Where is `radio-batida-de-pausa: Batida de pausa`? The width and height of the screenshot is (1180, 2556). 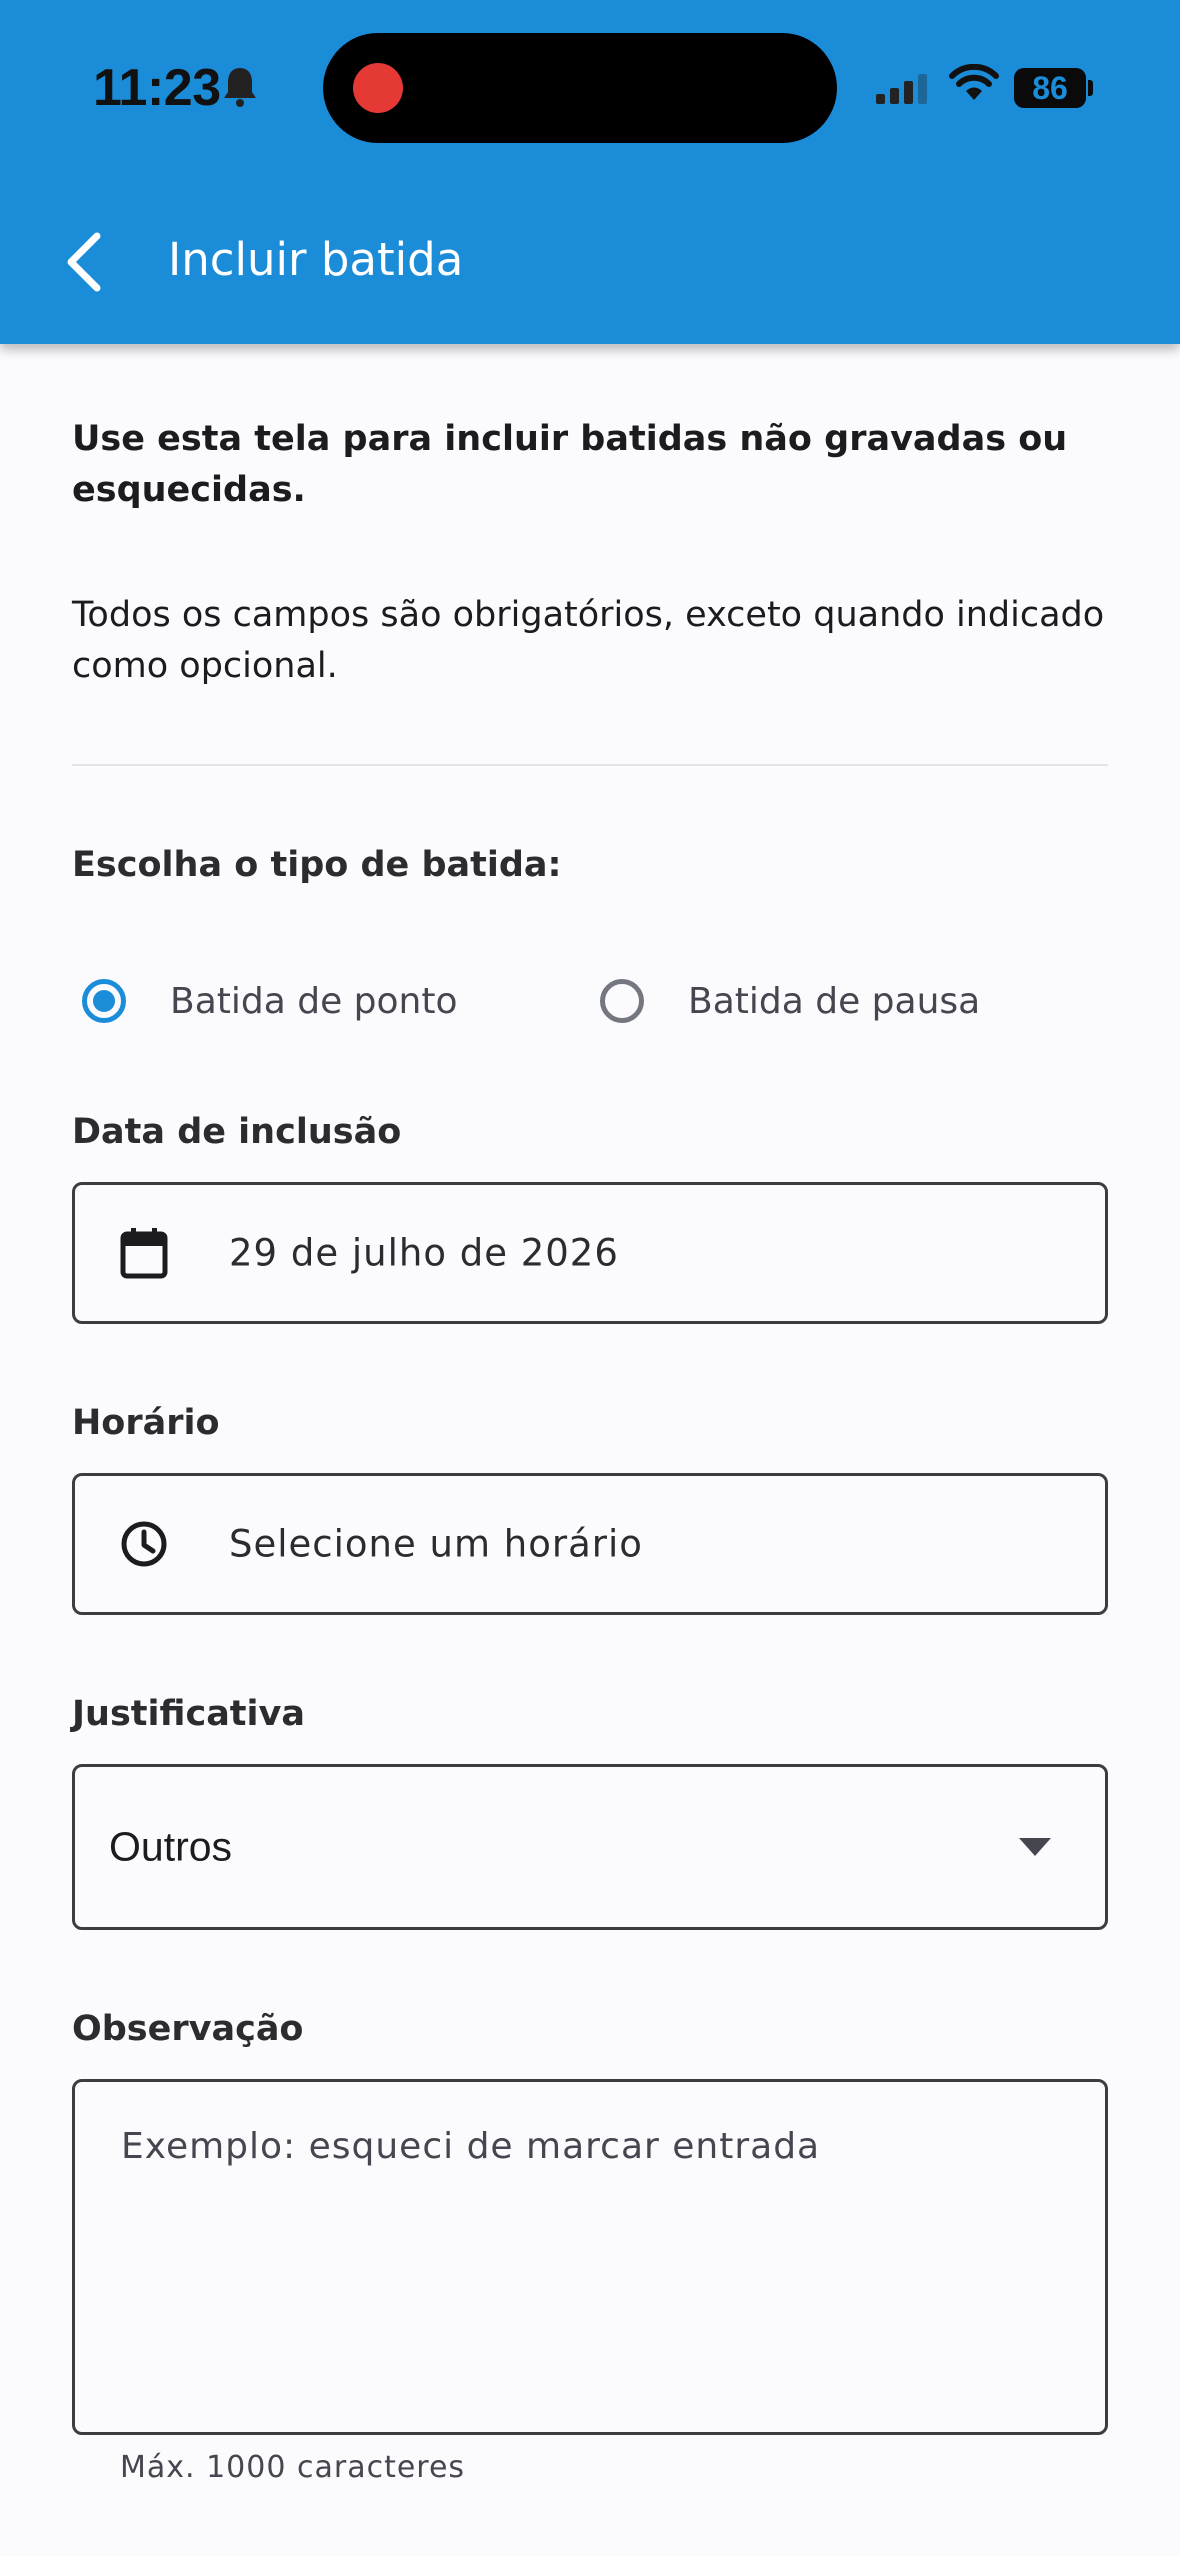
radio-batida-de-pausa: Batida de pausa is located at coordinates (790, 1001).